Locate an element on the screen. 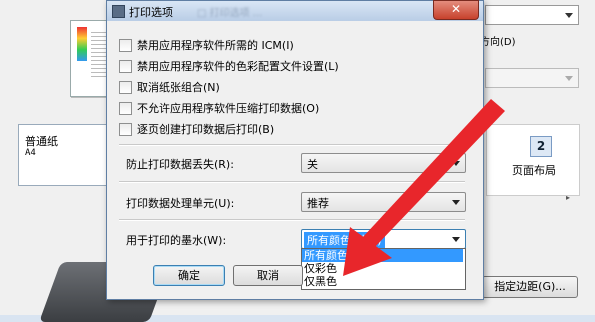 The width and height of the screenshot is (595, 322). checkbox-row-cancel-paper-combination: 取消纸张组合(N) is located at coordinates (169, 87).